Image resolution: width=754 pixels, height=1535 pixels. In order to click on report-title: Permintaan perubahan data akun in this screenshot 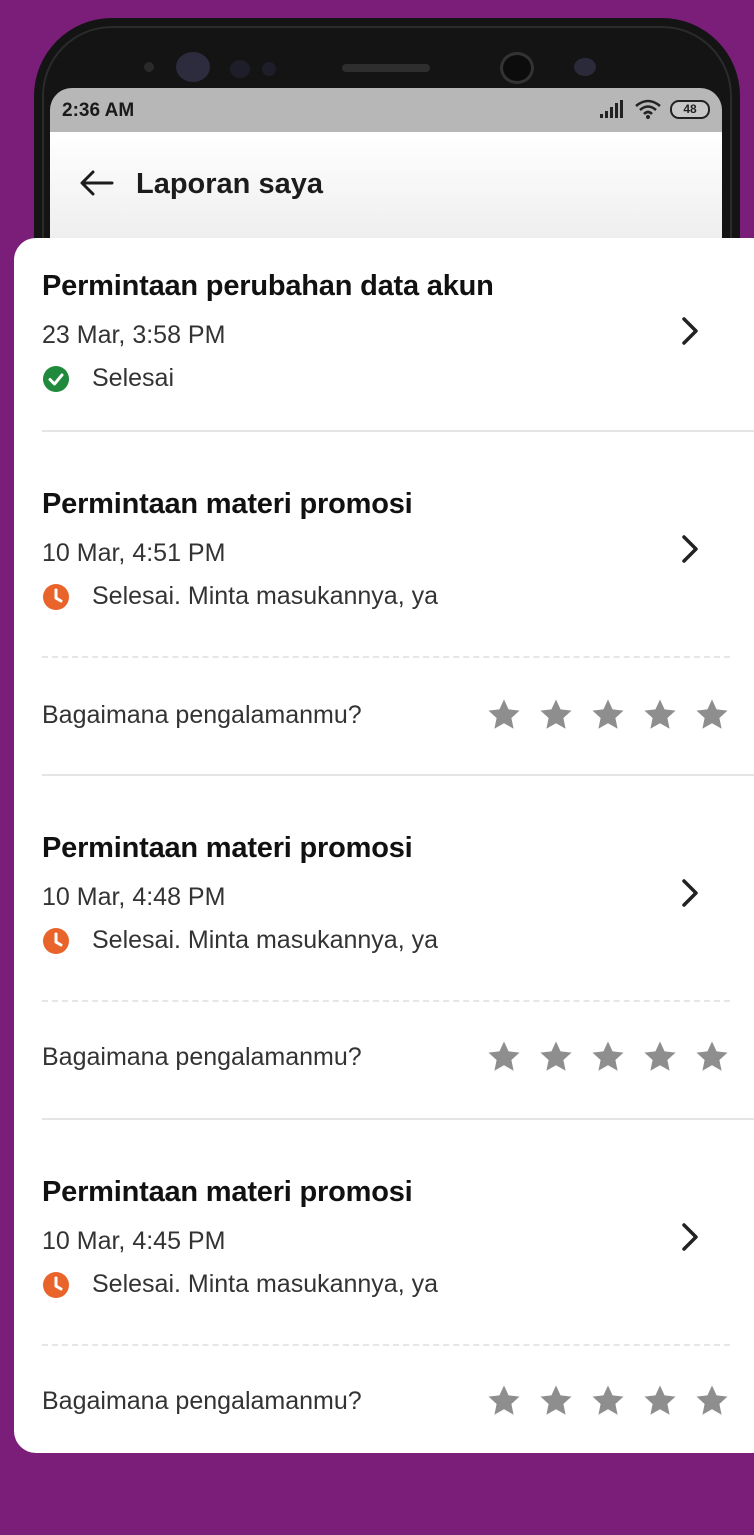, I will do `click(268, 286)`.